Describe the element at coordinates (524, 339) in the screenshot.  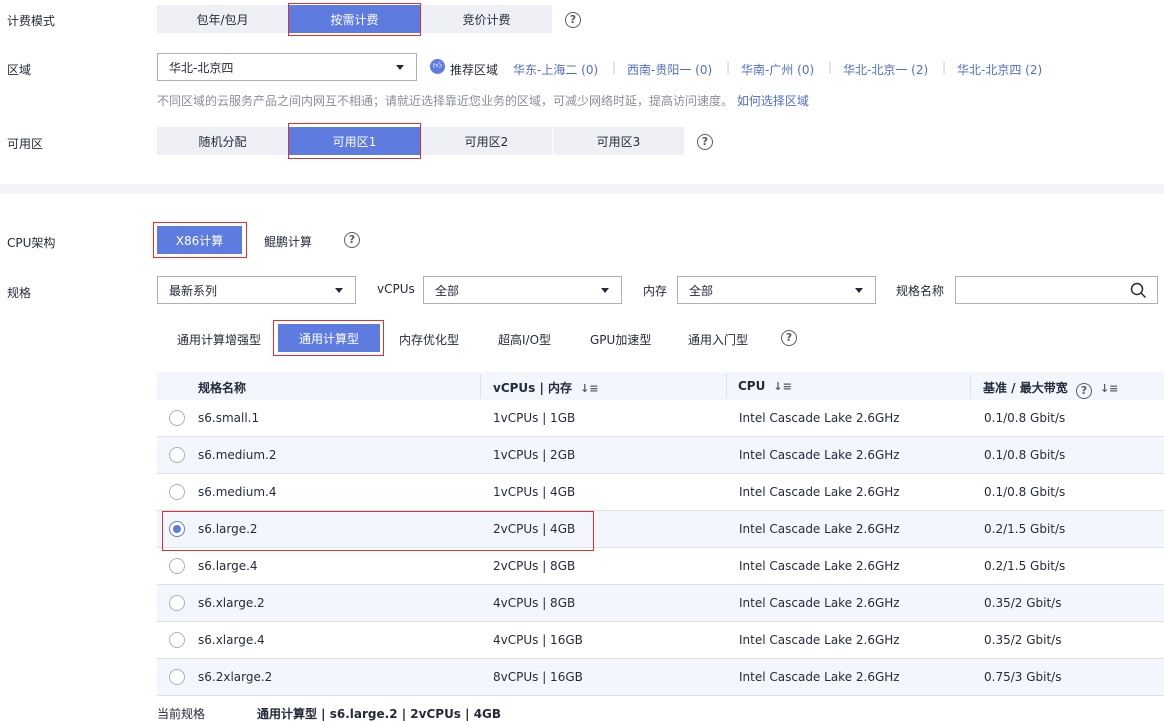
I see `tab-high-io: 超高I/O型` at that location.